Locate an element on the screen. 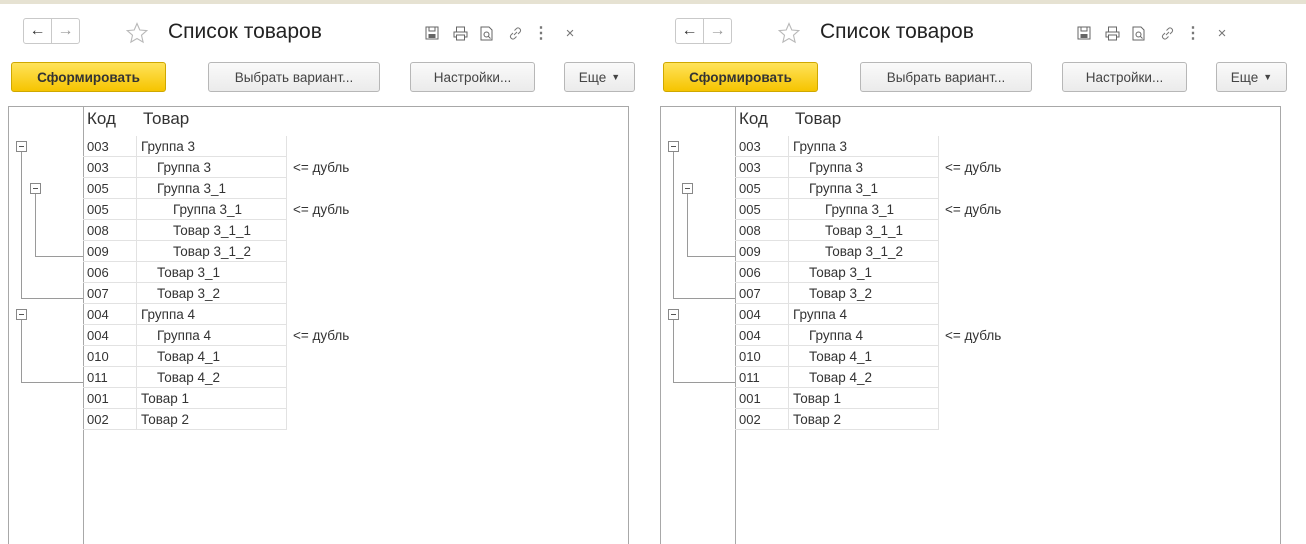 The height and width of the screenshot is (544, 1306). cell-item: Группа 3 is located at coordinates (864, 167).